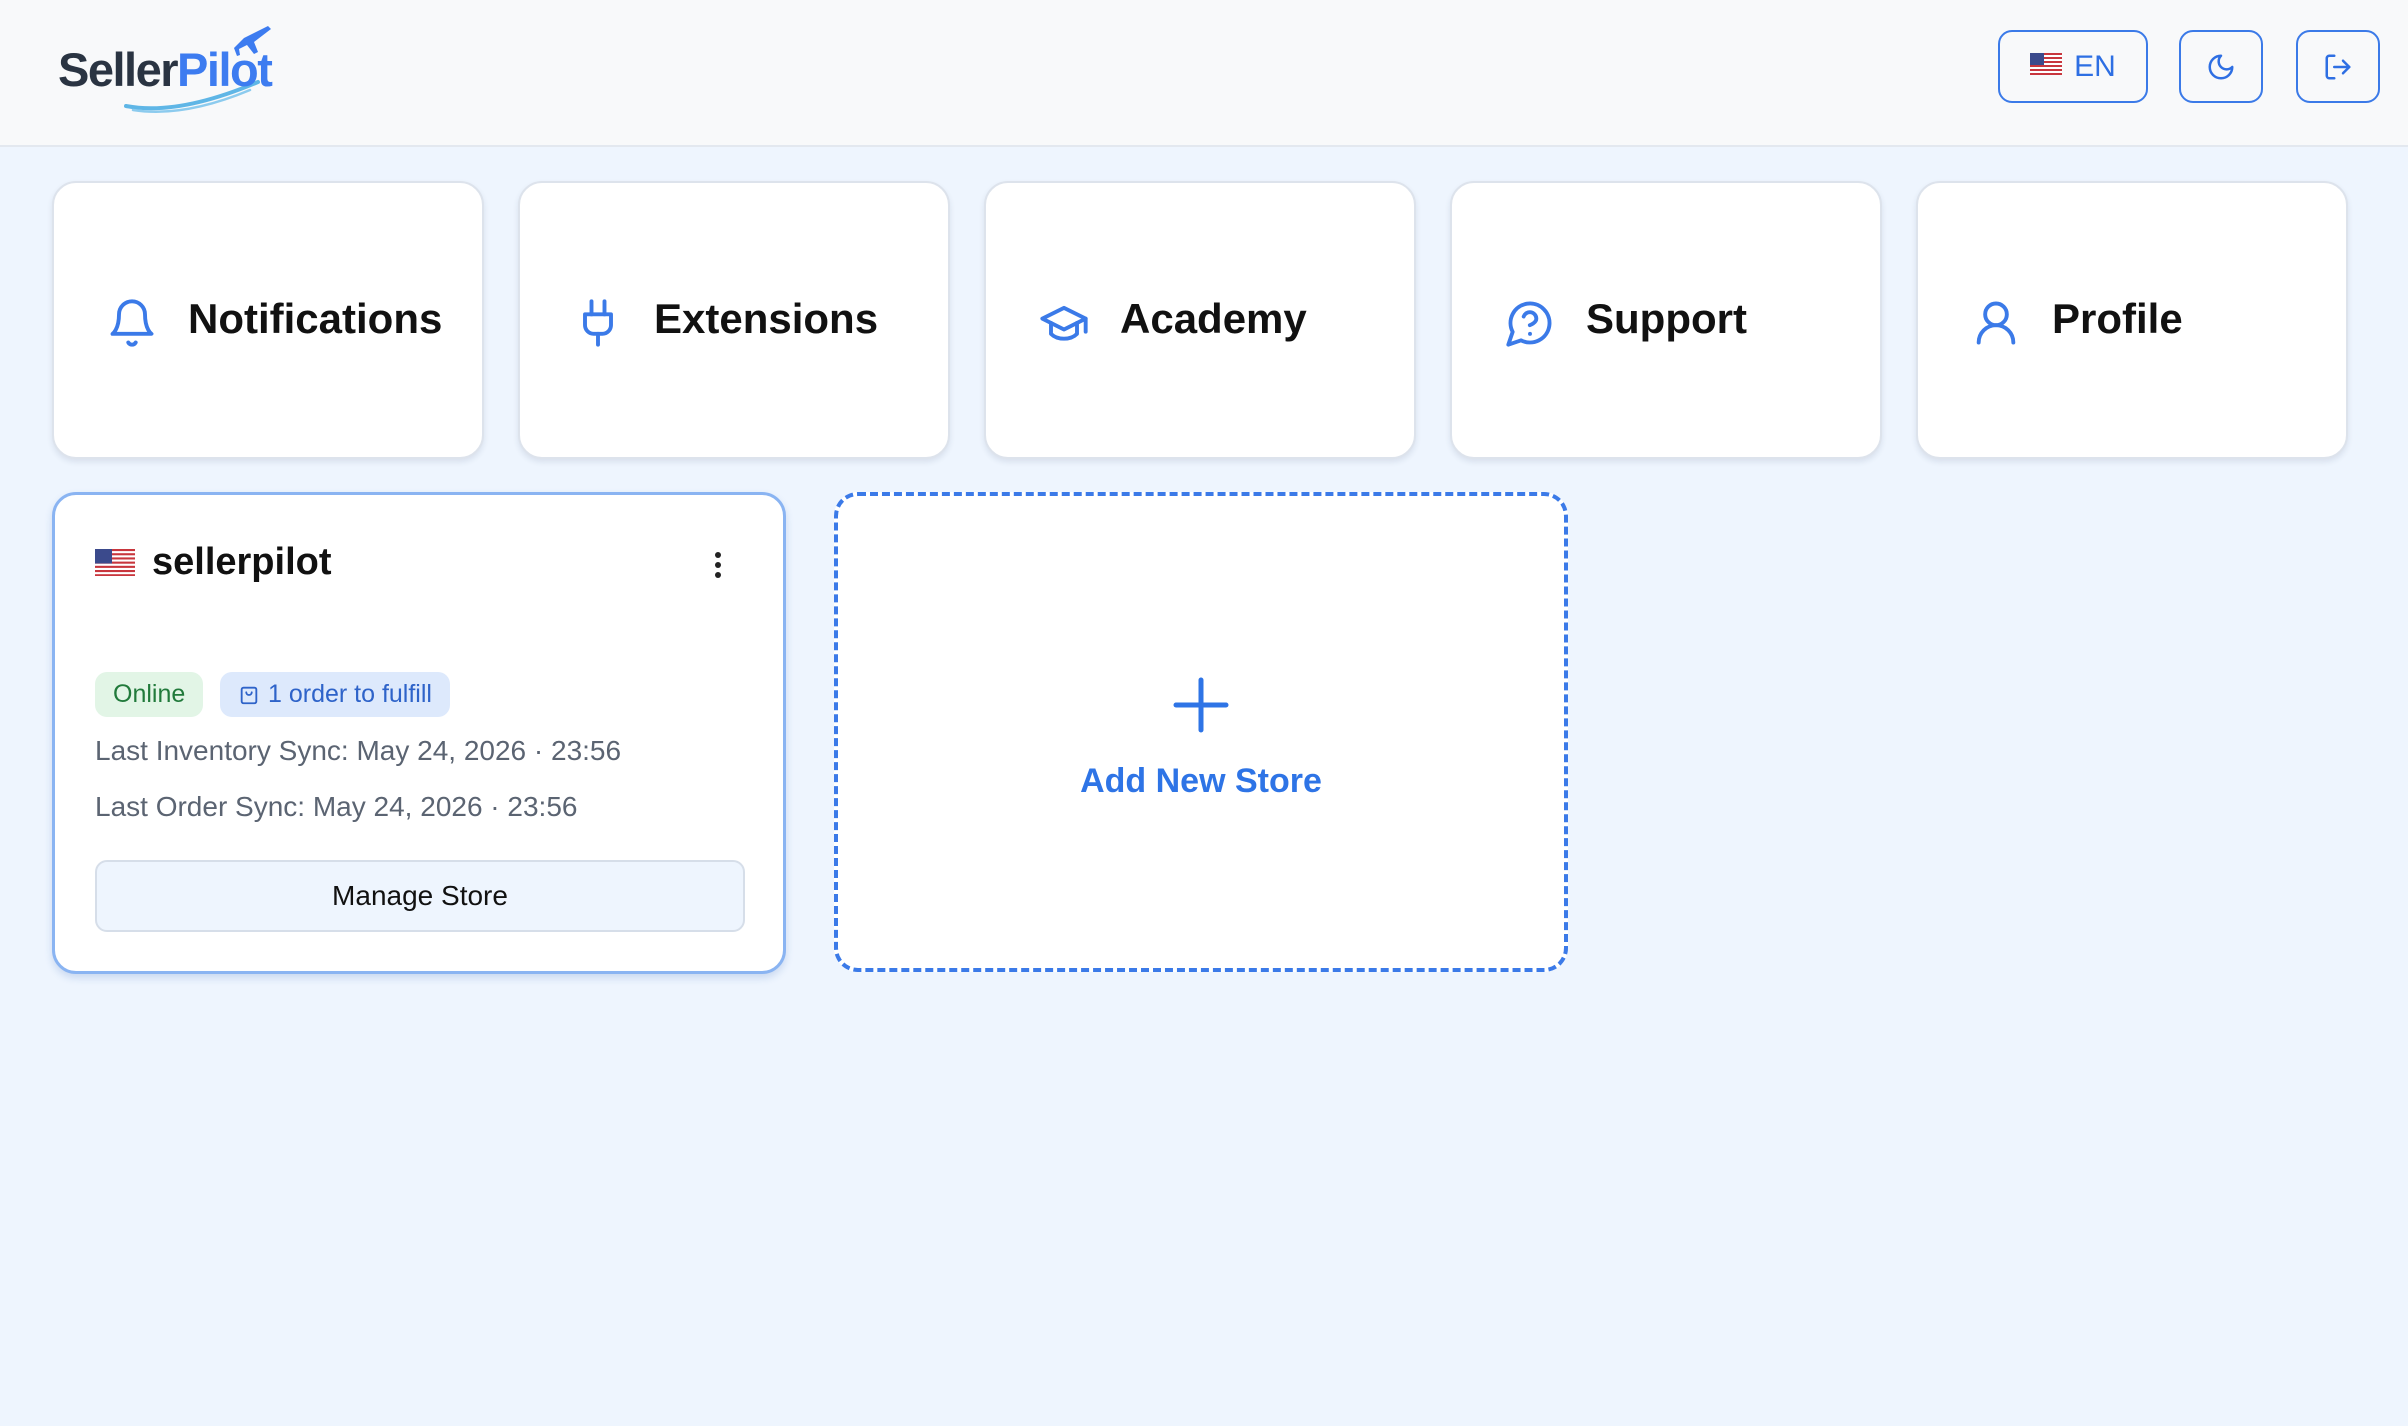 The height and width of the screenshot is (1426, 2408). I want to click on logo-wordmark: SellerPilot, so click(165, 69).